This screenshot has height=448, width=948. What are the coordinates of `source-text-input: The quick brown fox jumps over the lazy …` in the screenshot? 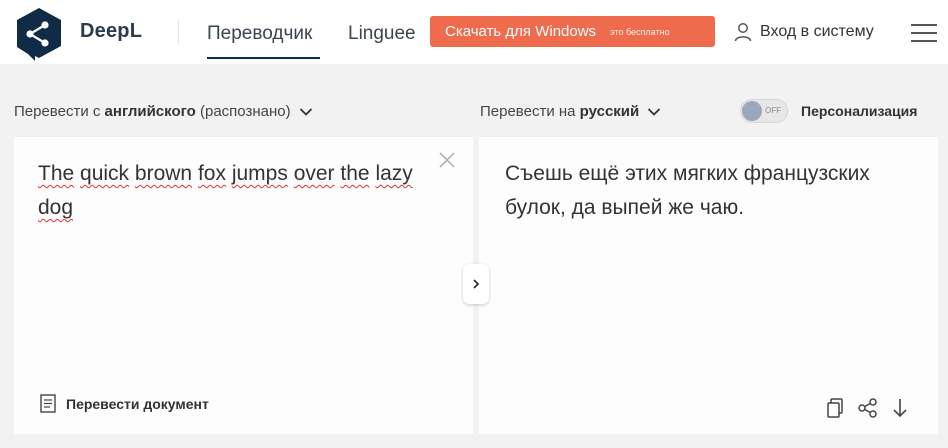 It's located at (238, 191).